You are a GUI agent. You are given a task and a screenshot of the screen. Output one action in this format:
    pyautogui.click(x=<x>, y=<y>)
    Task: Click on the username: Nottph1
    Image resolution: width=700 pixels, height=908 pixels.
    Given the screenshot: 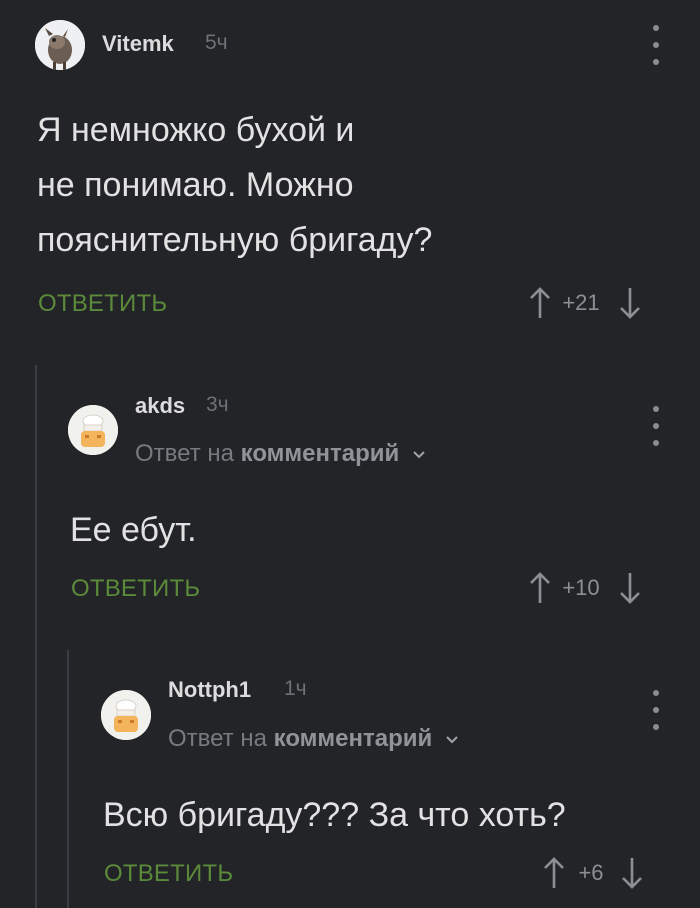 What is the action you would take?
    pyautogui.click(x=209, y=690)
    